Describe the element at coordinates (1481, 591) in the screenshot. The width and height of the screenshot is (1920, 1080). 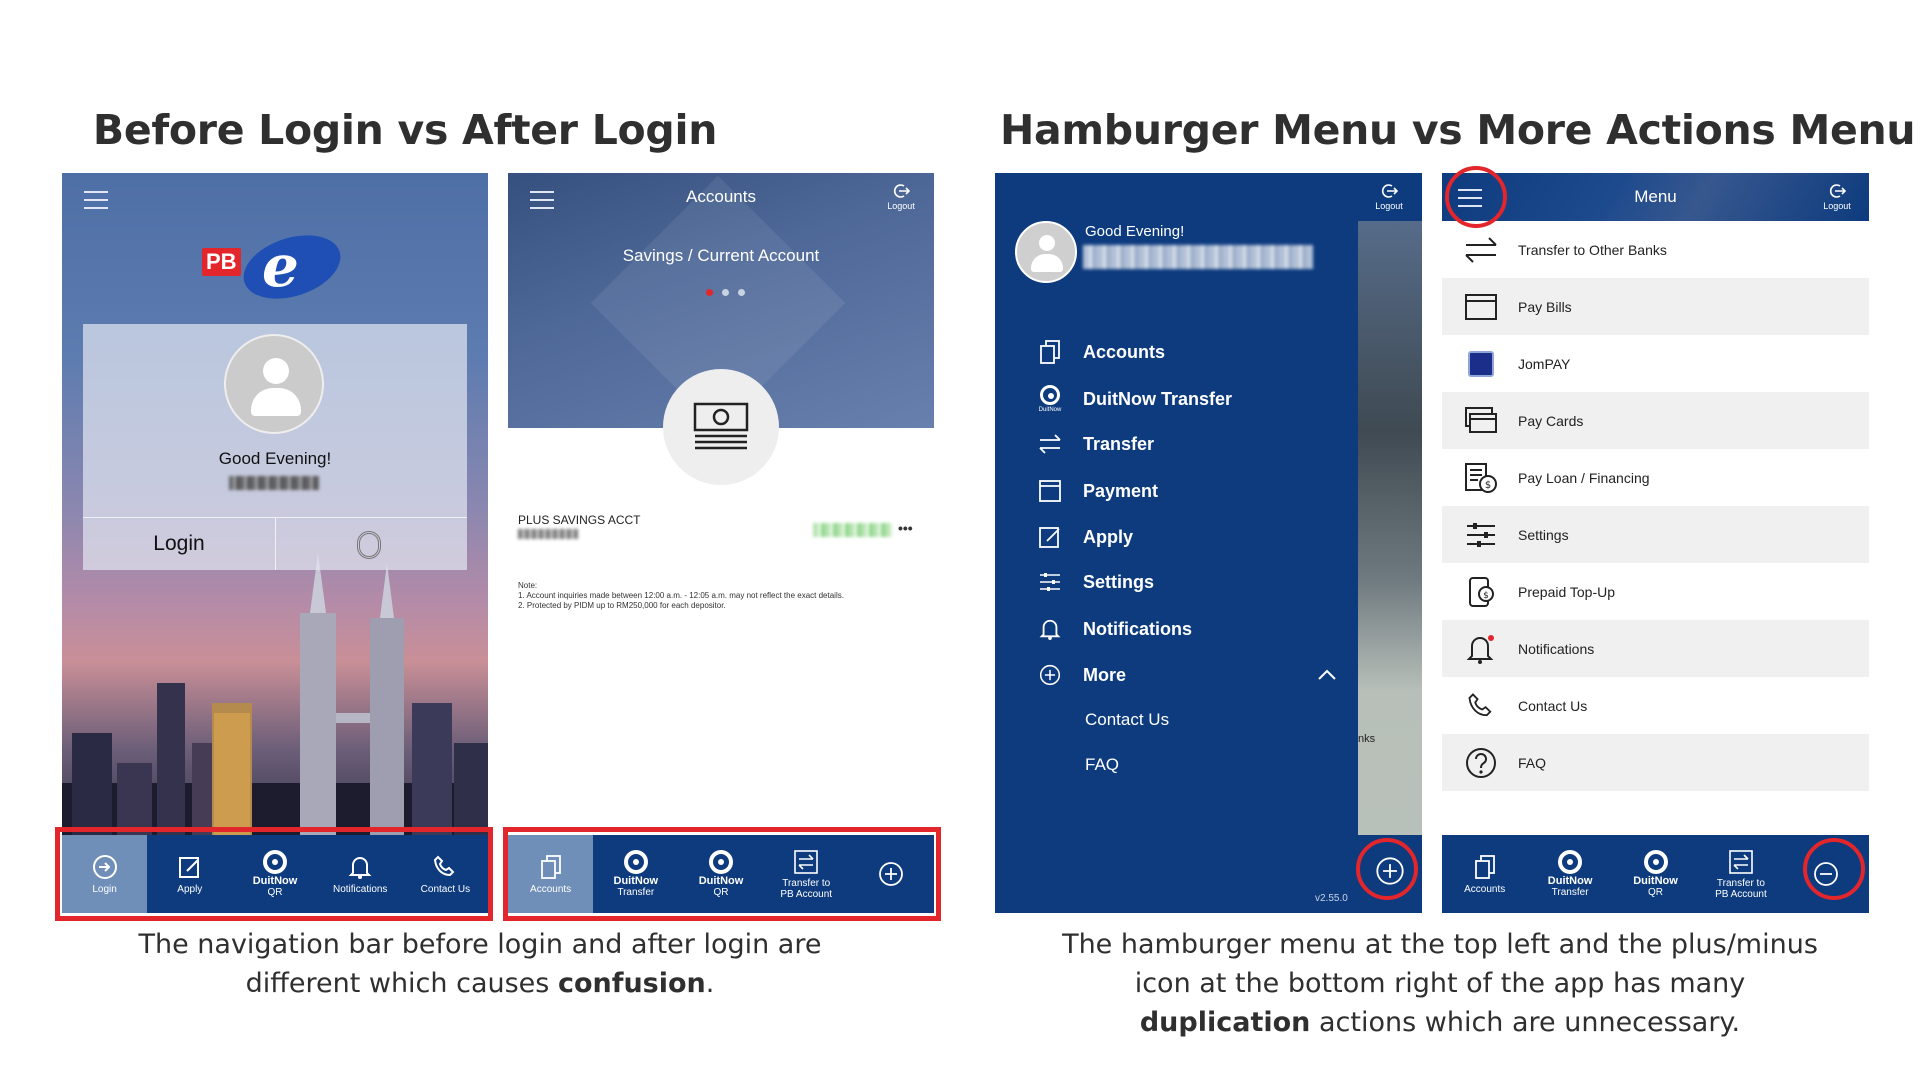
I see `prepaid-icon: $` at that location.